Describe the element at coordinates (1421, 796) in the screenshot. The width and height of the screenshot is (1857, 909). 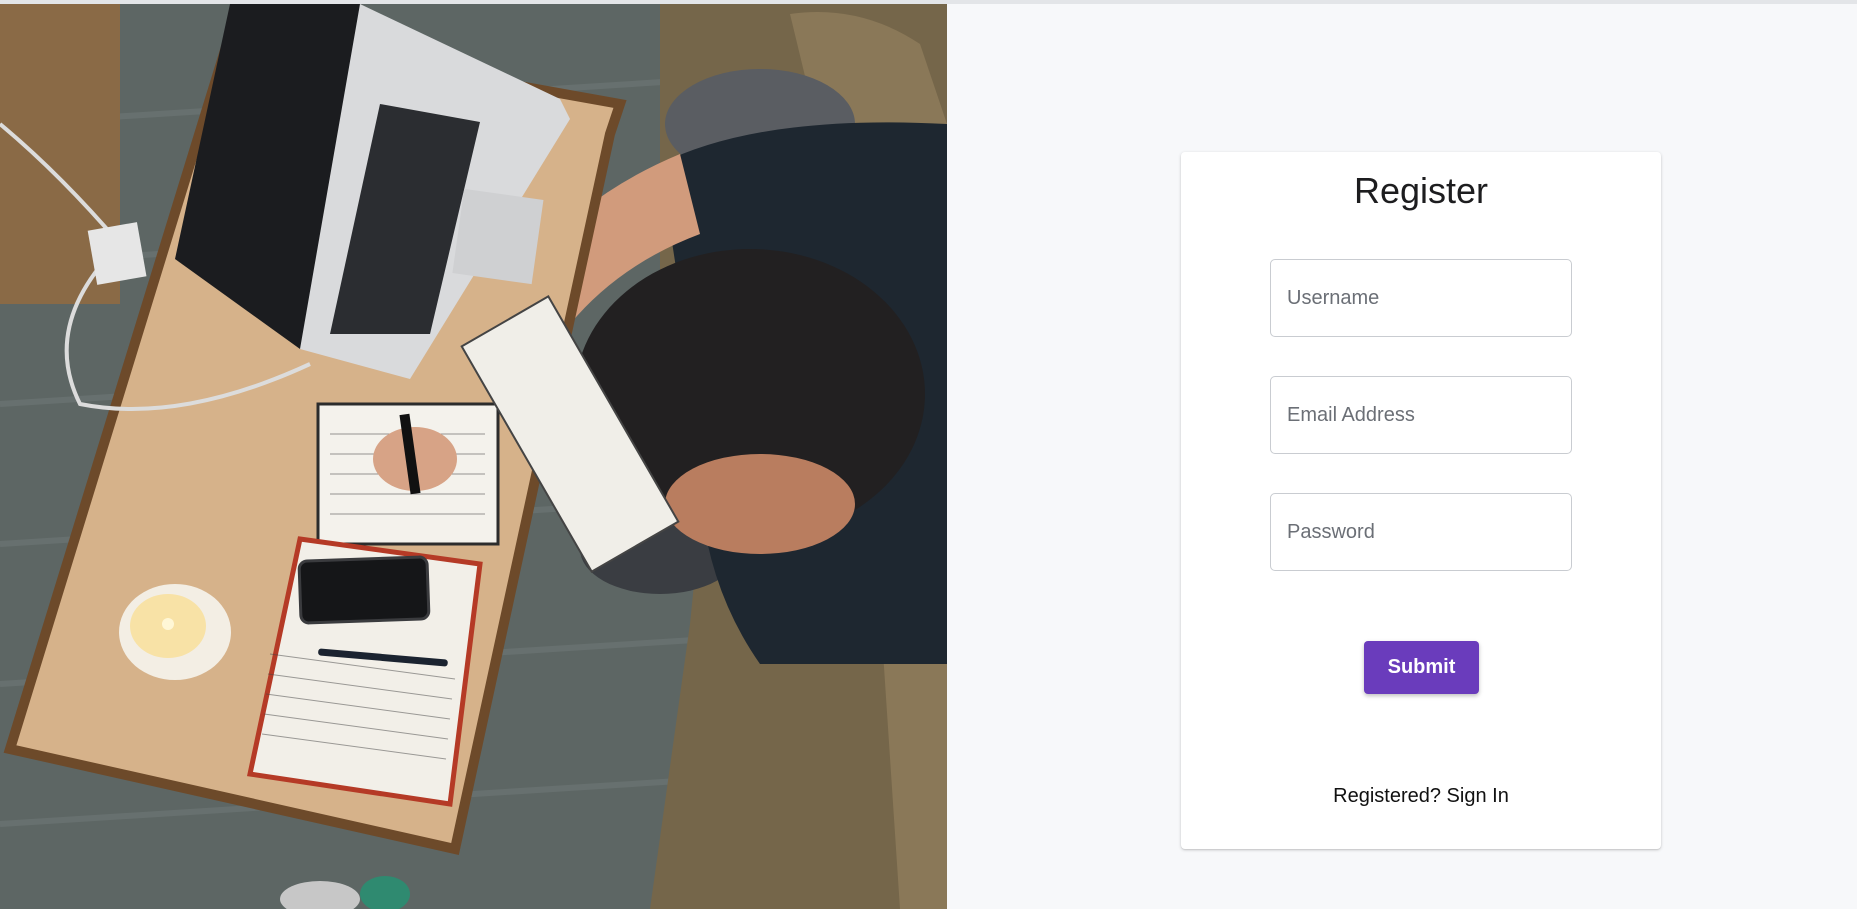
I see `sign-in-link: Registered? Sign In` at that location.